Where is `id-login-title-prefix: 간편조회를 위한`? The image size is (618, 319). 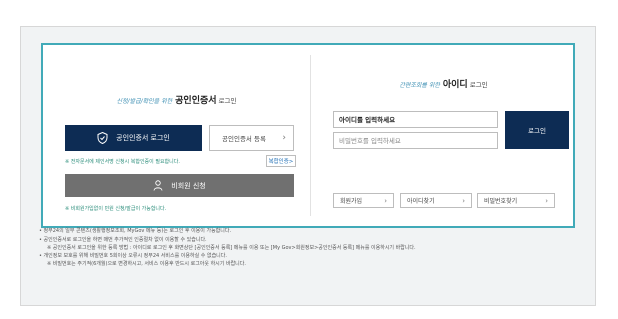 id-login-title-prefix: 간편조회를 위한 is located at coordinates (419, 85).